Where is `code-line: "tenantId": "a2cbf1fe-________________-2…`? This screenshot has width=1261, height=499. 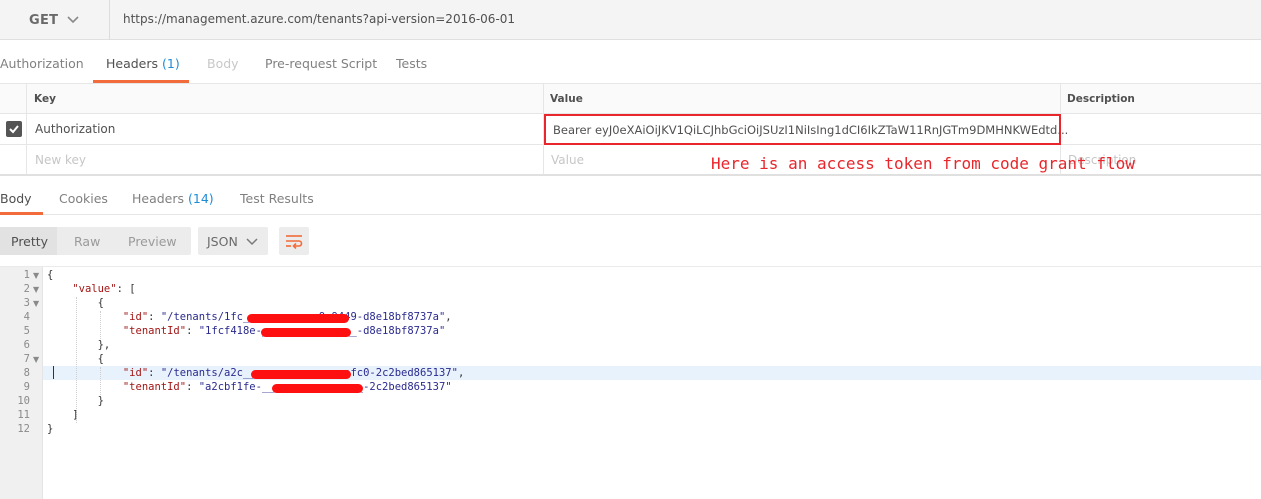
code-line: "tenantId": "a2cbf1fe-________________-2… is located at coordinates (249, 387).